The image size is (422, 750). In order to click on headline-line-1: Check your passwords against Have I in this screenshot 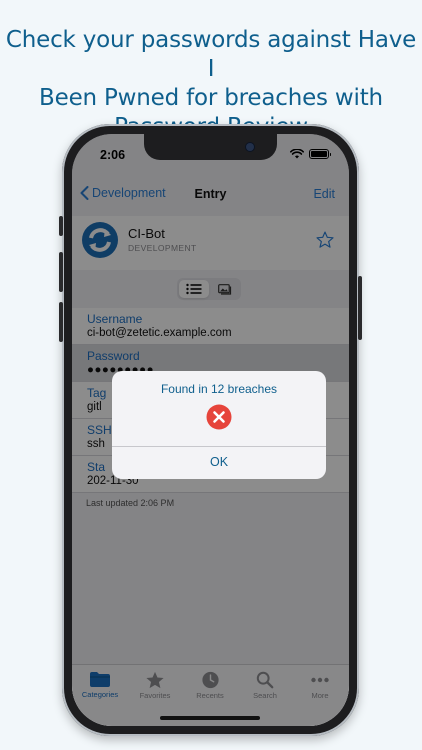, I will do `click(211, 54)`.